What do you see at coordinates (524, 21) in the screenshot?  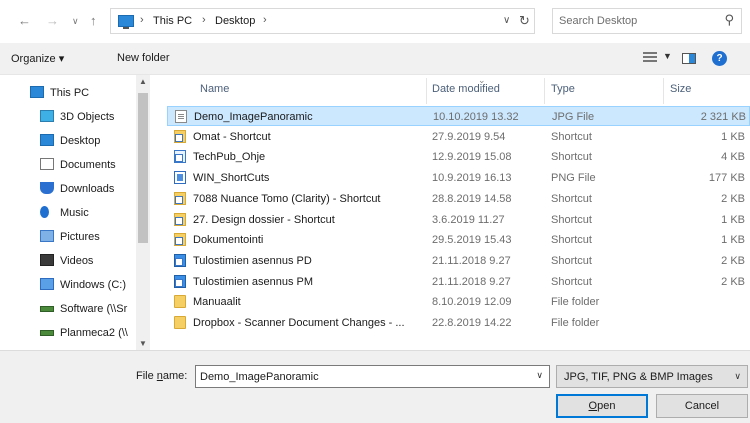 I see `refresh-icon: ↻` at bounding box center [524, 21].